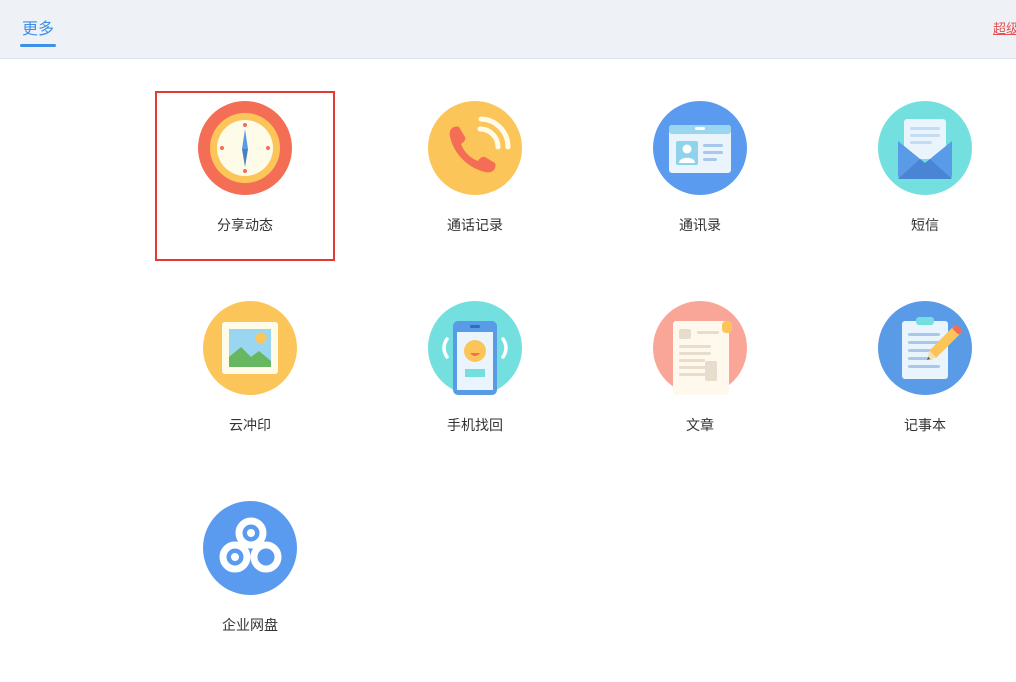 This screenshot has height=682, width=1016. I want to click on header-link: 超级, so click(1004, 27).